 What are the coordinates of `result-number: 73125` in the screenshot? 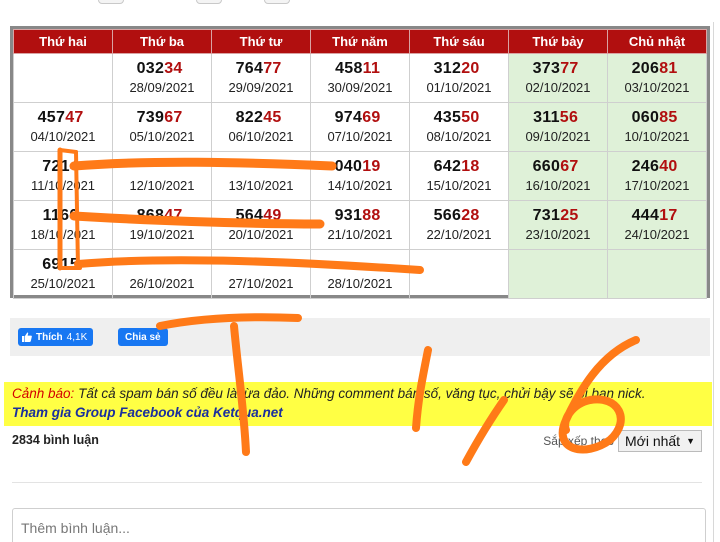 It's located at (558, 216).